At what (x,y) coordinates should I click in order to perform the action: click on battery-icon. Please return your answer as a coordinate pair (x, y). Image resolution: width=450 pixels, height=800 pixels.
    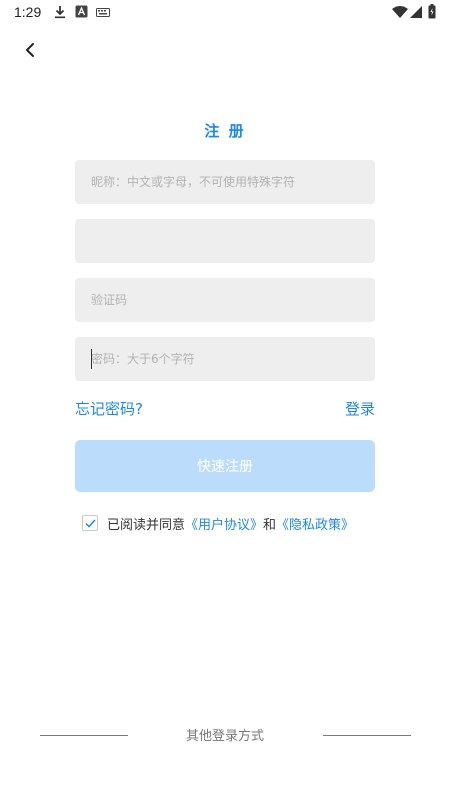
    Looking at the image, I should click on (432, 11).